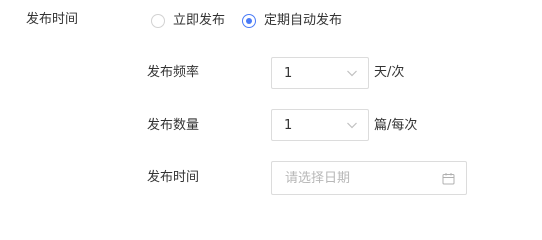 This screenshot has width=542, height=240. Describe the element at coordinates (249, 21) in the screenshot. I see `radio-scheduled-publish-indicator` at that location.